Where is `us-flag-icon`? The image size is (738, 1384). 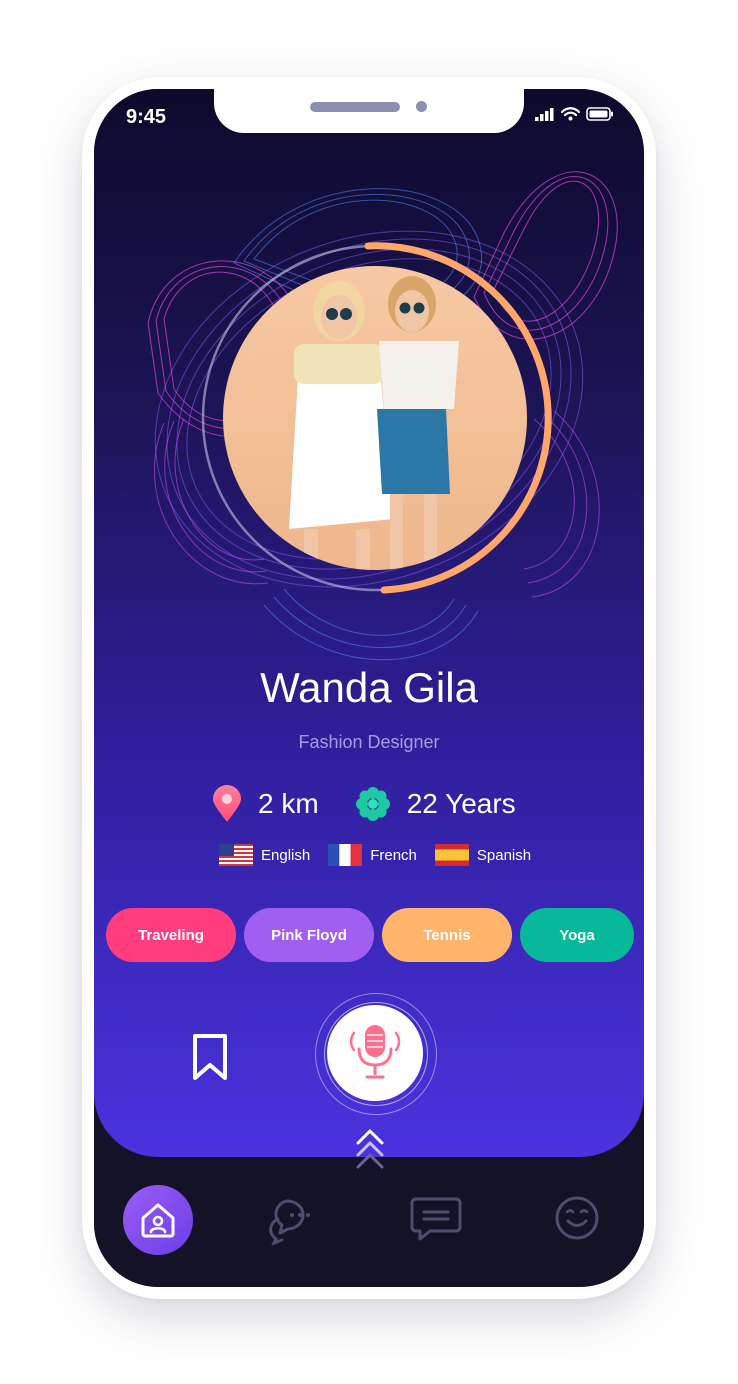
us-flag-icon is located at coordinates (236, 855).